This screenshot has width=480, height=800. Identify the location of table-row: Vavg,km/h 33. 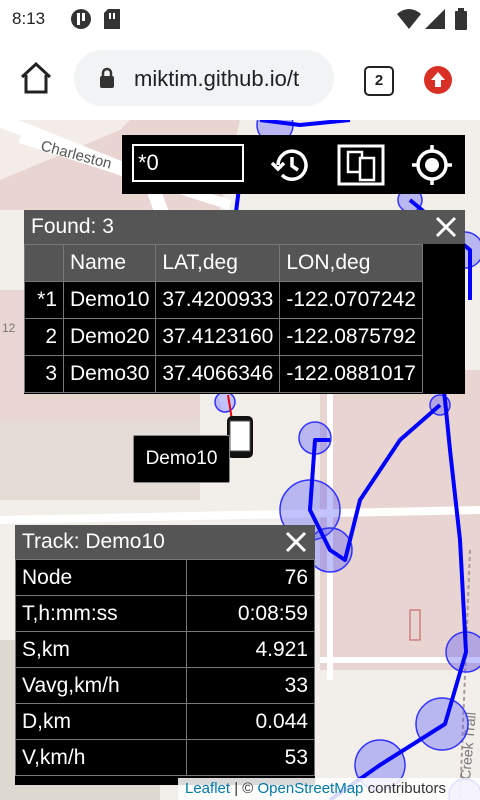
(165, 685).